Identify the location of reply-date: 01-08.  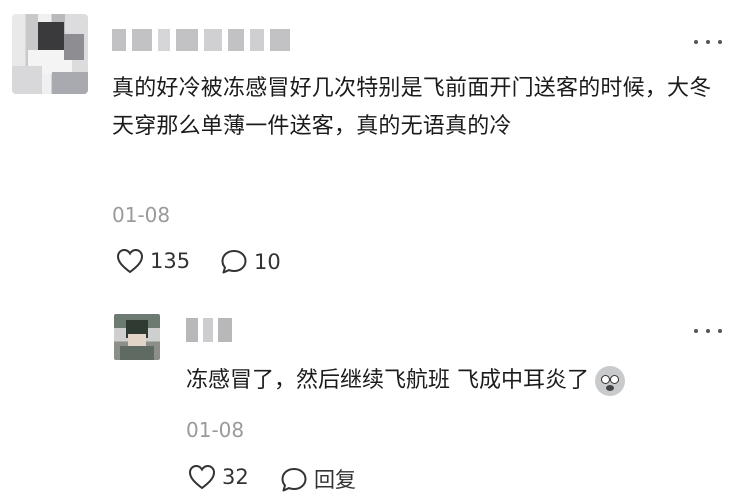
(215, 430).